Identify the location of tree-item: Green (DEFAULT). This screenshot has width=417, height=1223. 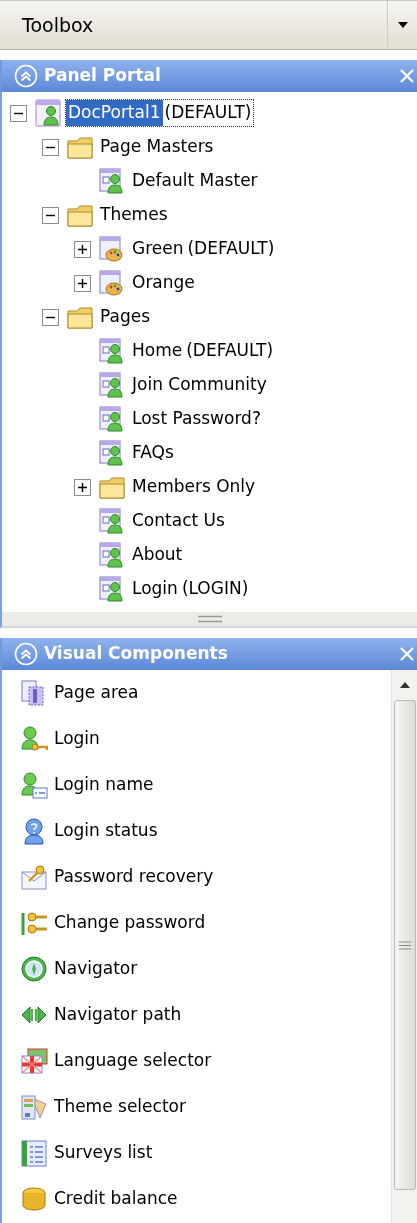
(209, 249).